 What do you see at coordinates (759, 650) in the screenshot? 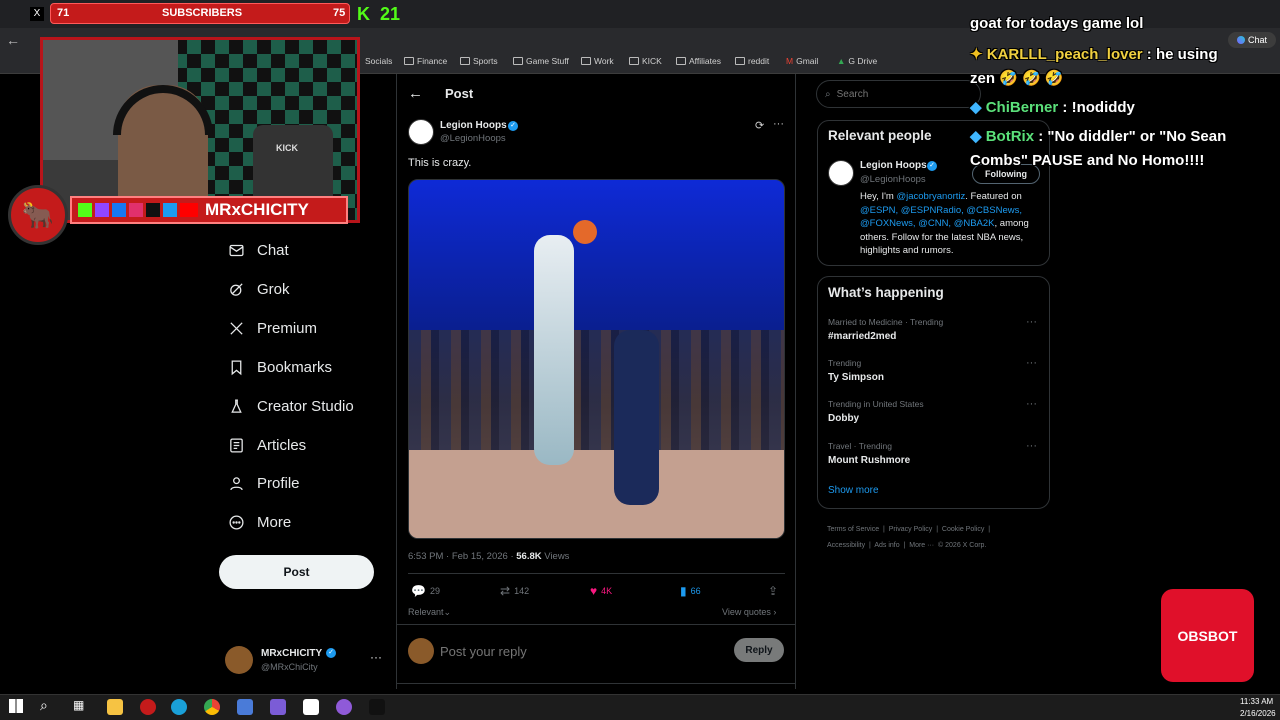
I see `reply-button: Reply` at bounding box center [759, 650].